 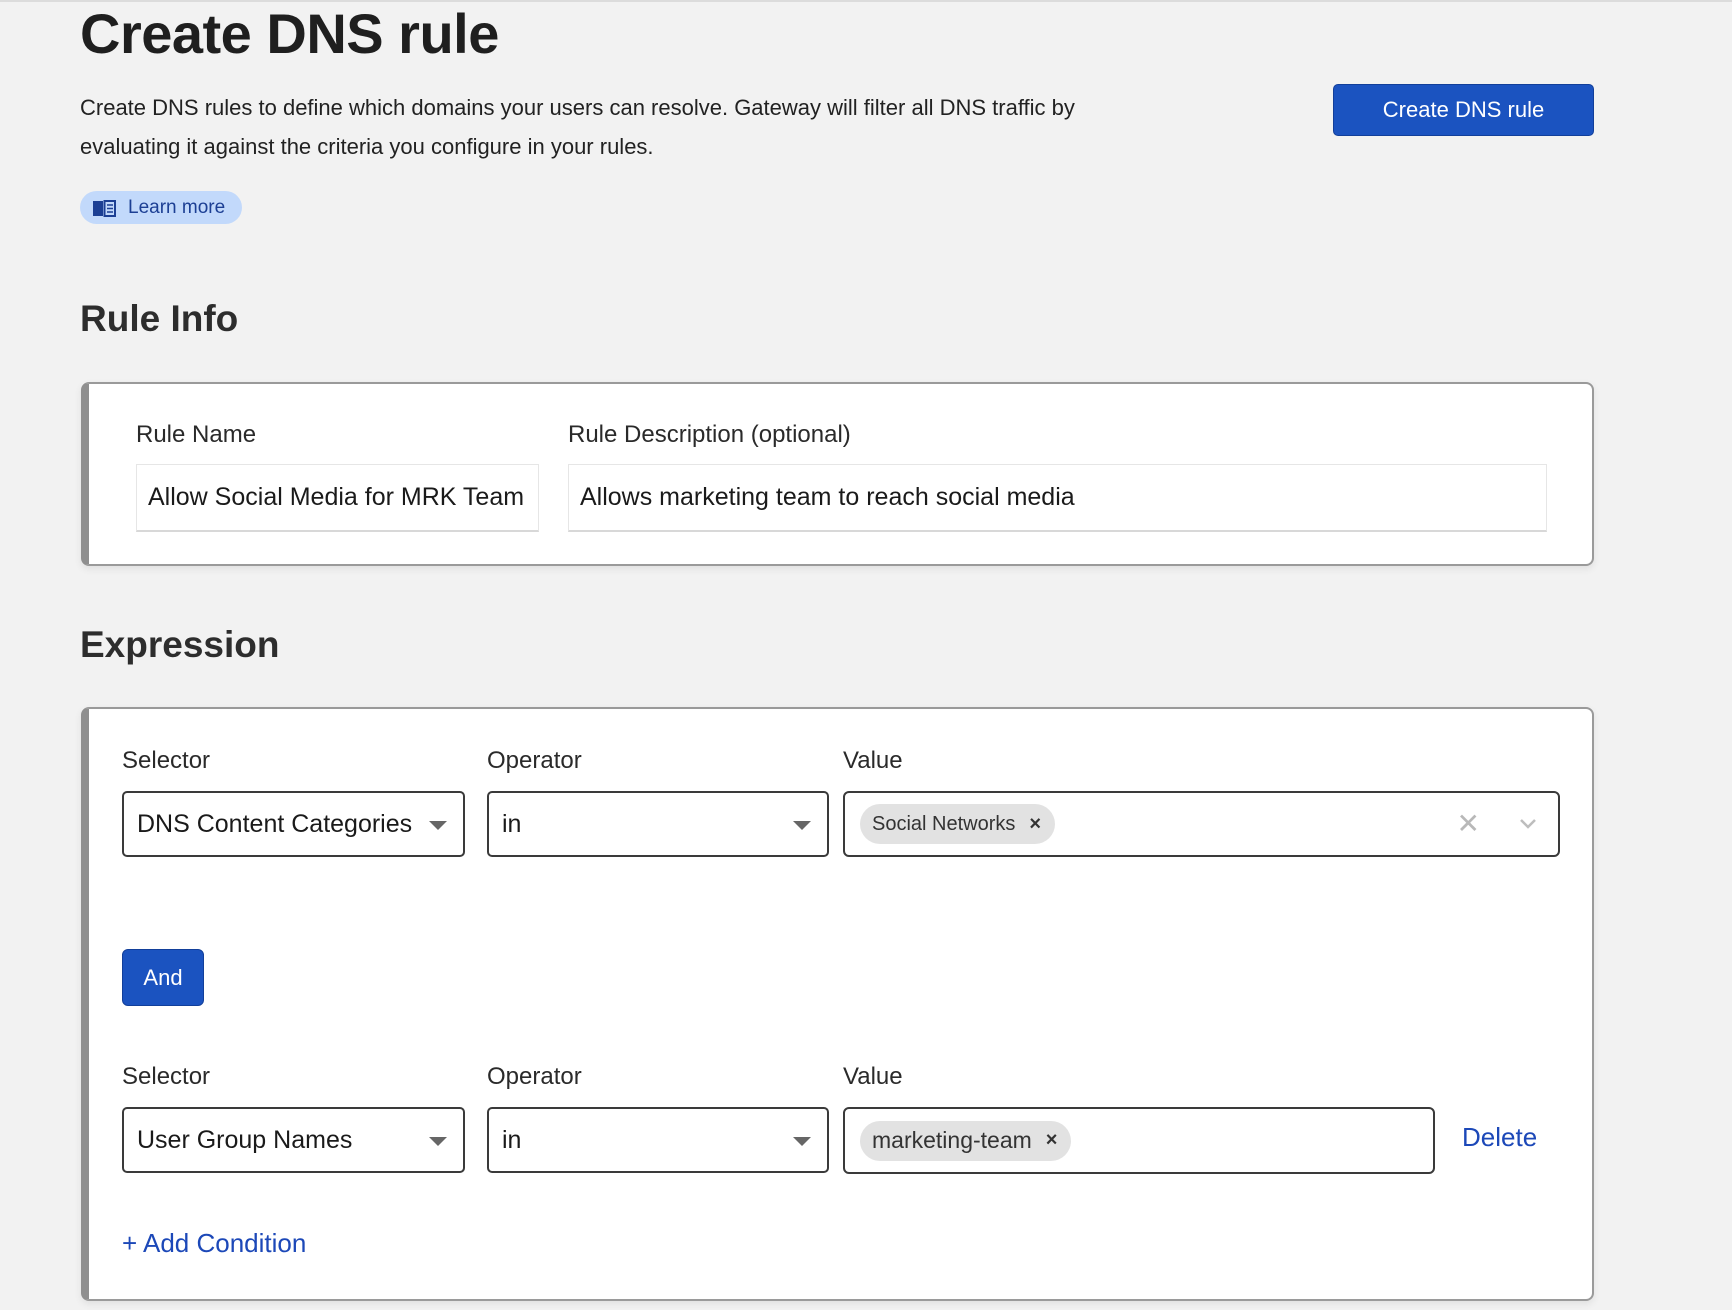 What do you see at coordinates (1468, 823) in the screenshot?
I see `clear-icon: ✕` at bounding box center [1468, 823].